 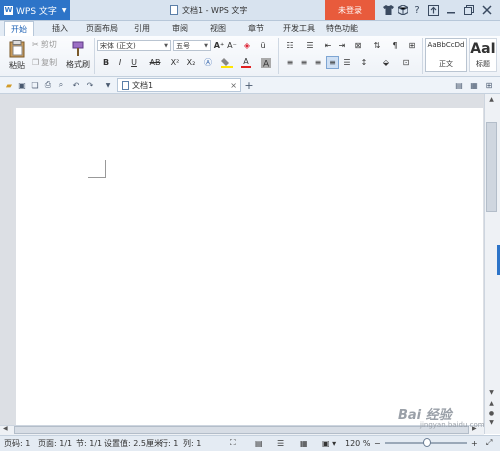 I want to click on tab-chapter: 章节, so click(x=256, y=28).